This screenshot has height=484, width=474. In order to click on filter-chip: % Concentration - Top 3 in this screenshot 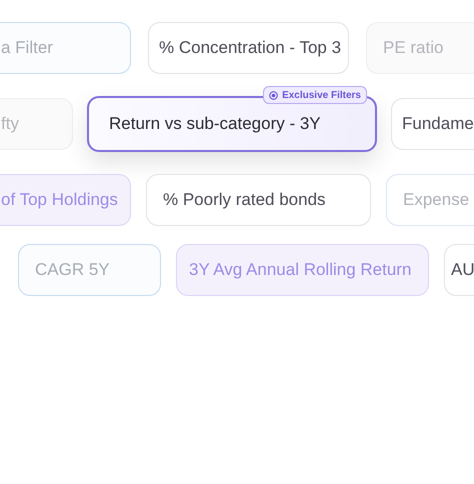, I will do `click(248, 48)`.